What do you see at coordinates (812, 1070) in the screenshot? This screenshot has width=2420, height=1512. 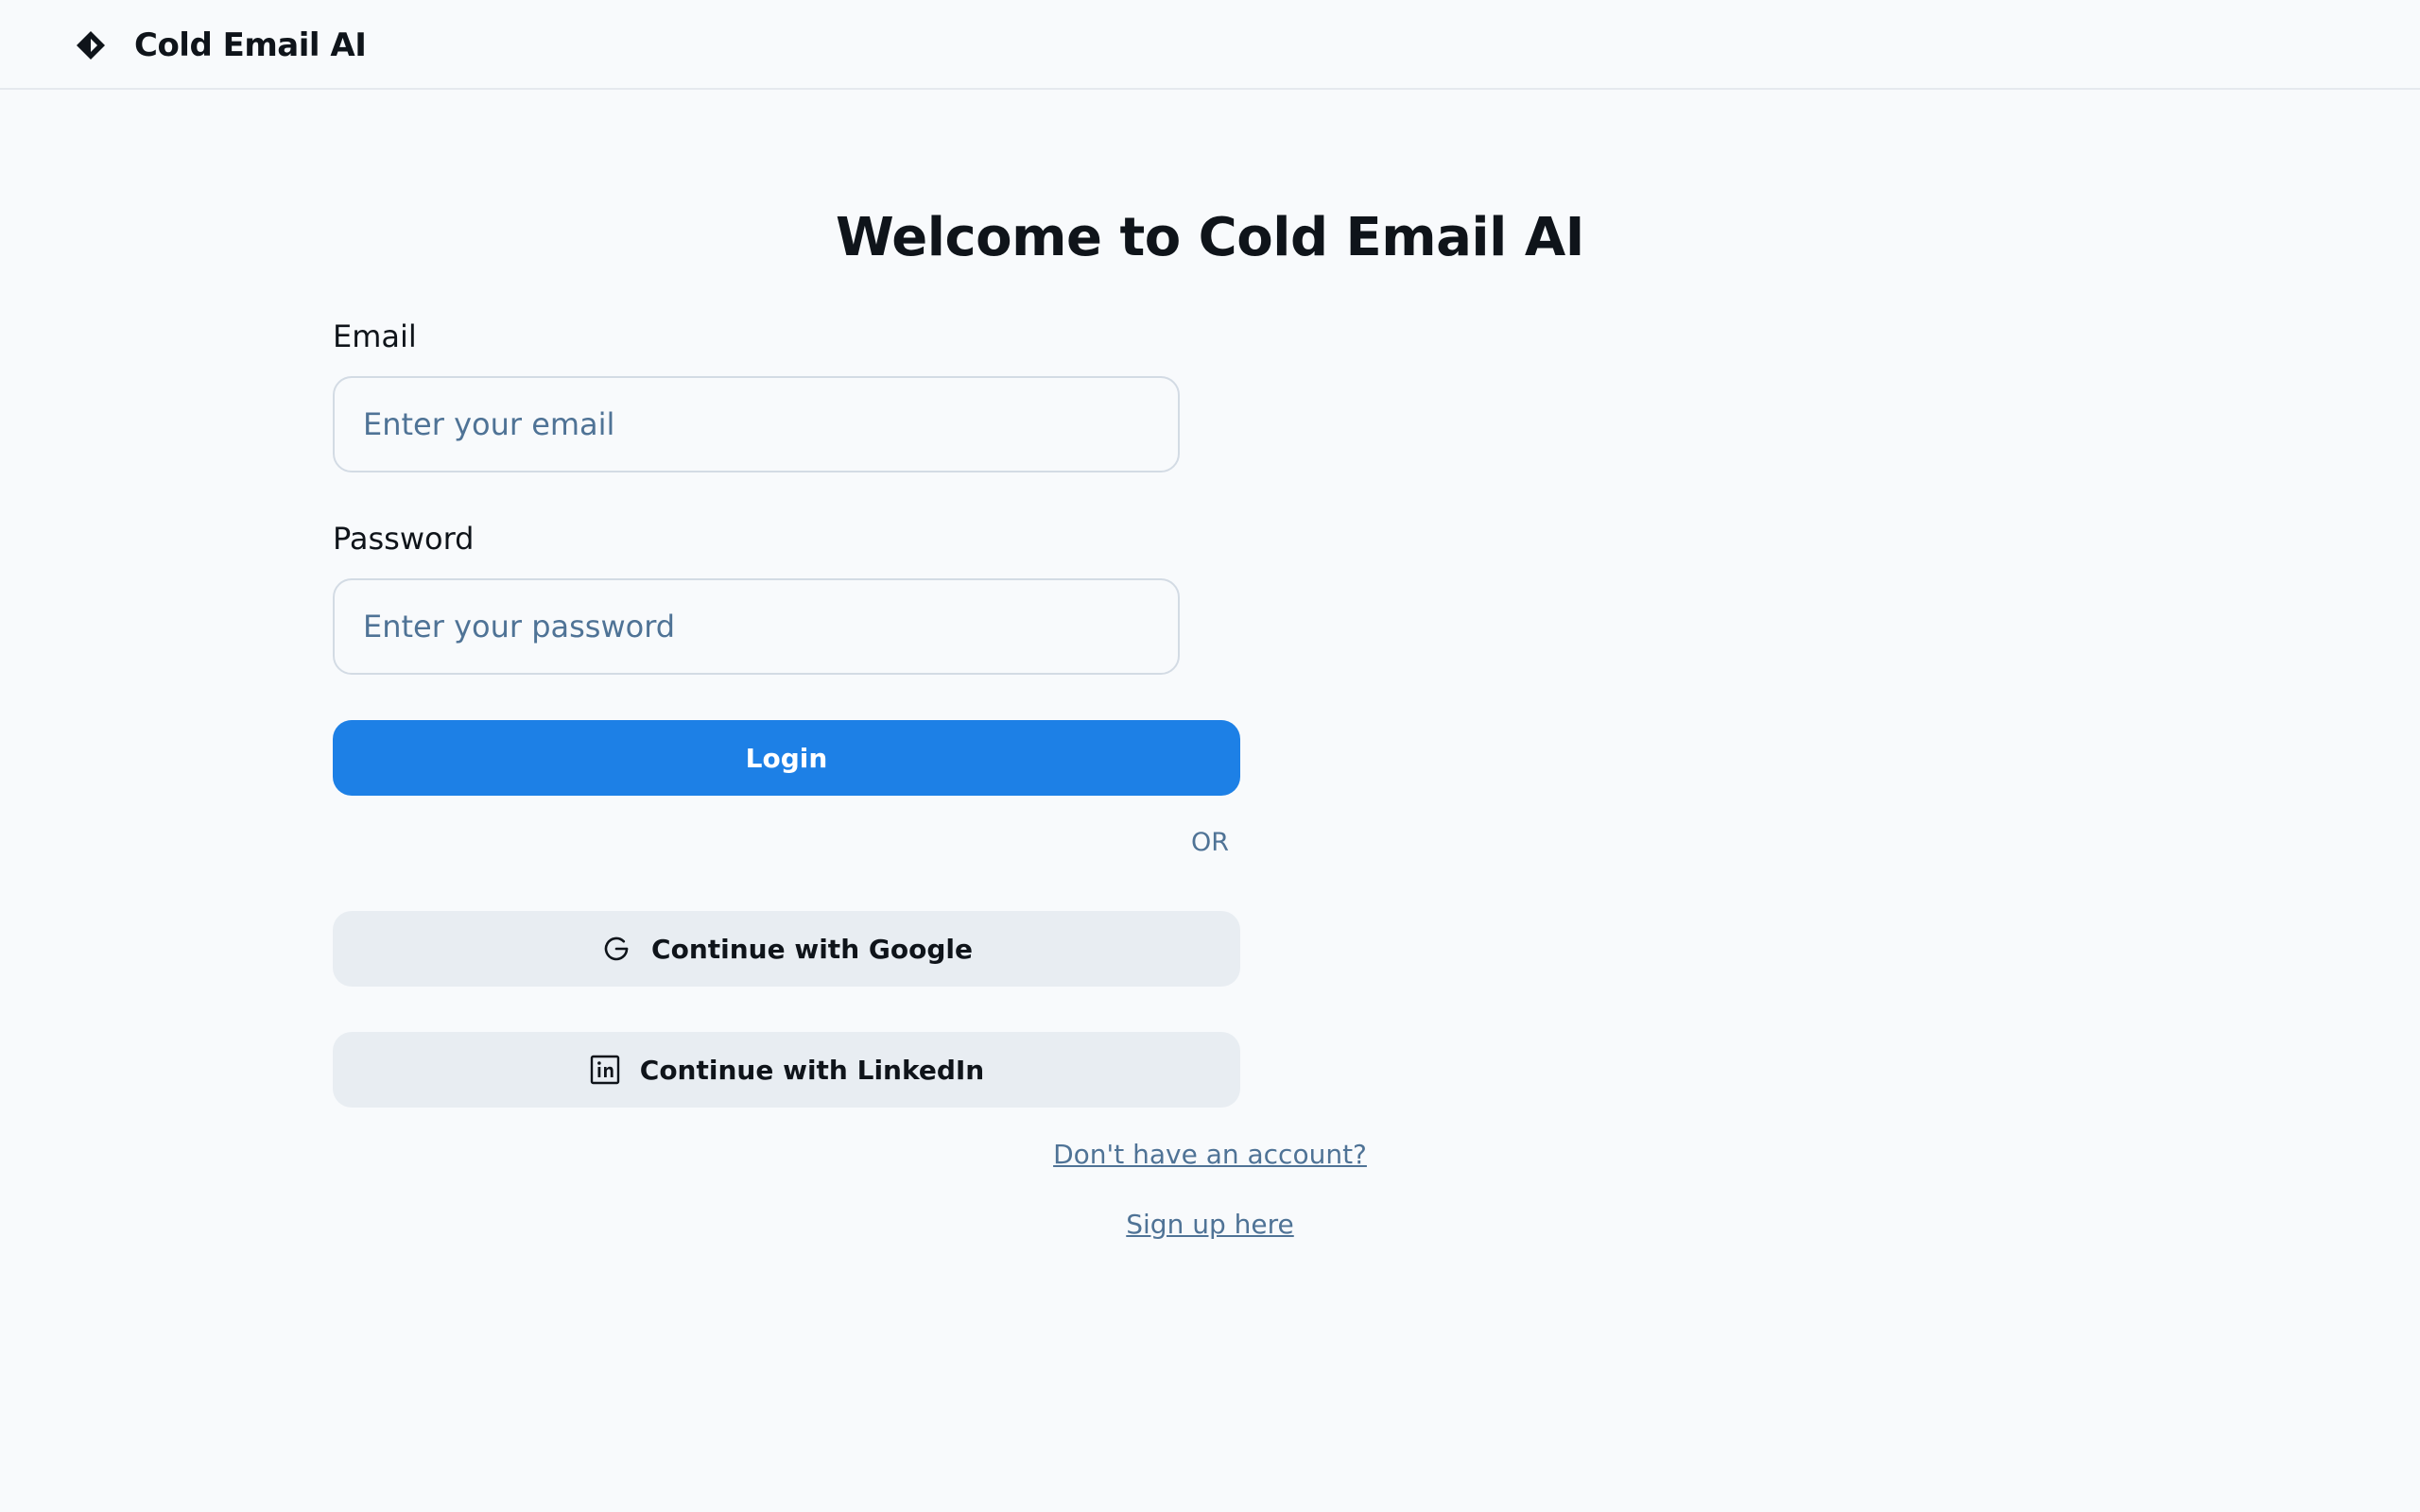 I see `linkedin-button-label: Continue with LinkedIn` at bounding box center [812, 1070].